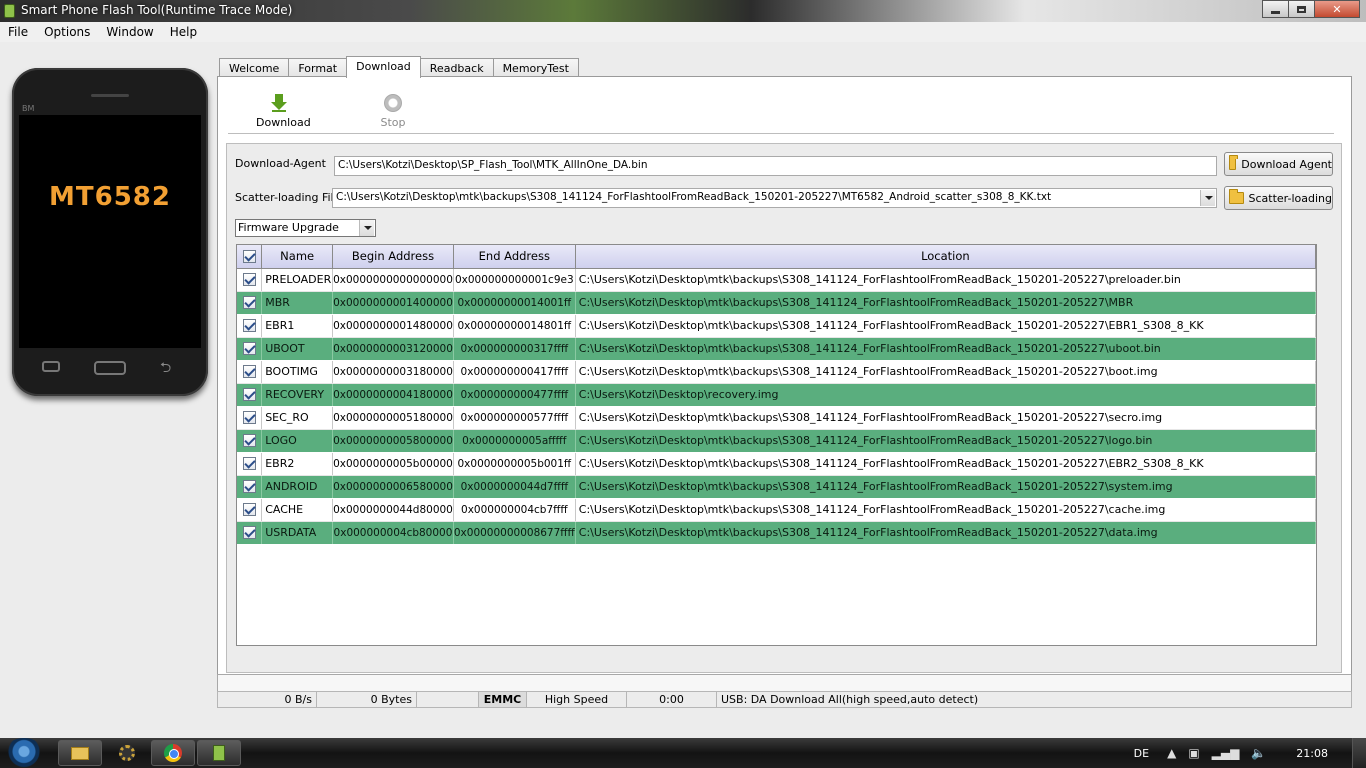 This screenshot has height=768, width=1366. What do you see at coordinates (1275, 12) in the screenshot?
I see `minimize-icon` at bounding box center [1275, 12].